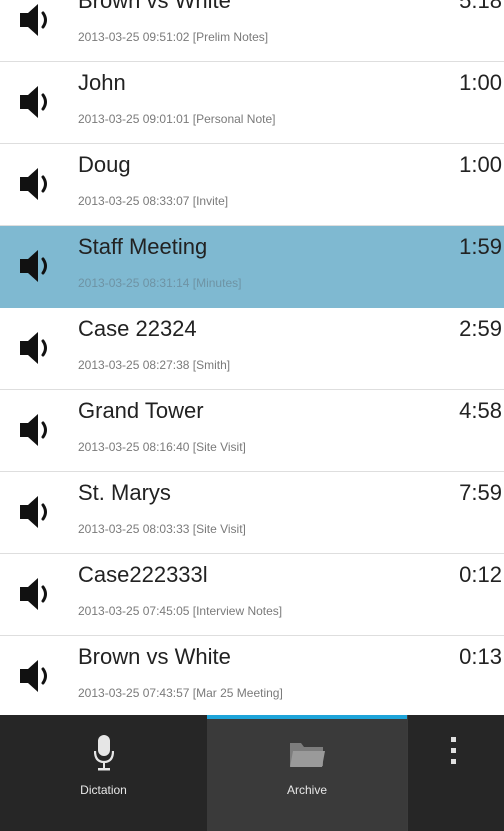 The image size is (504, 831). Describe the element at coordinates (455, 773) in the screenshot. I see `overflow-menu-button` at that location.